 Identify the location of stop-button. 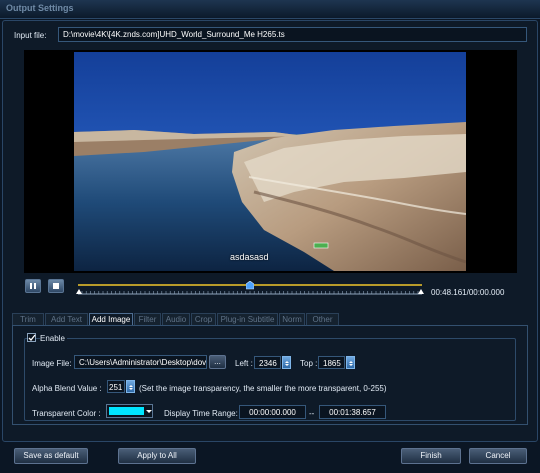
(56, 286).